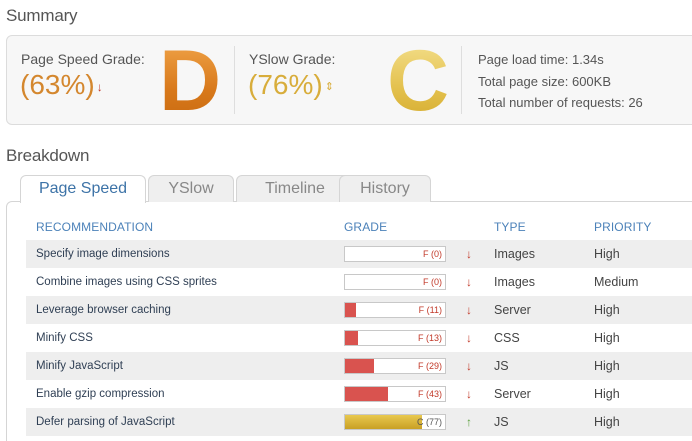 The width and height of the screenshot is (692, 441). Describe the element at coordinates (429, 422) in the screenshot. I see `grade-bar-label: C (77)` at that location.